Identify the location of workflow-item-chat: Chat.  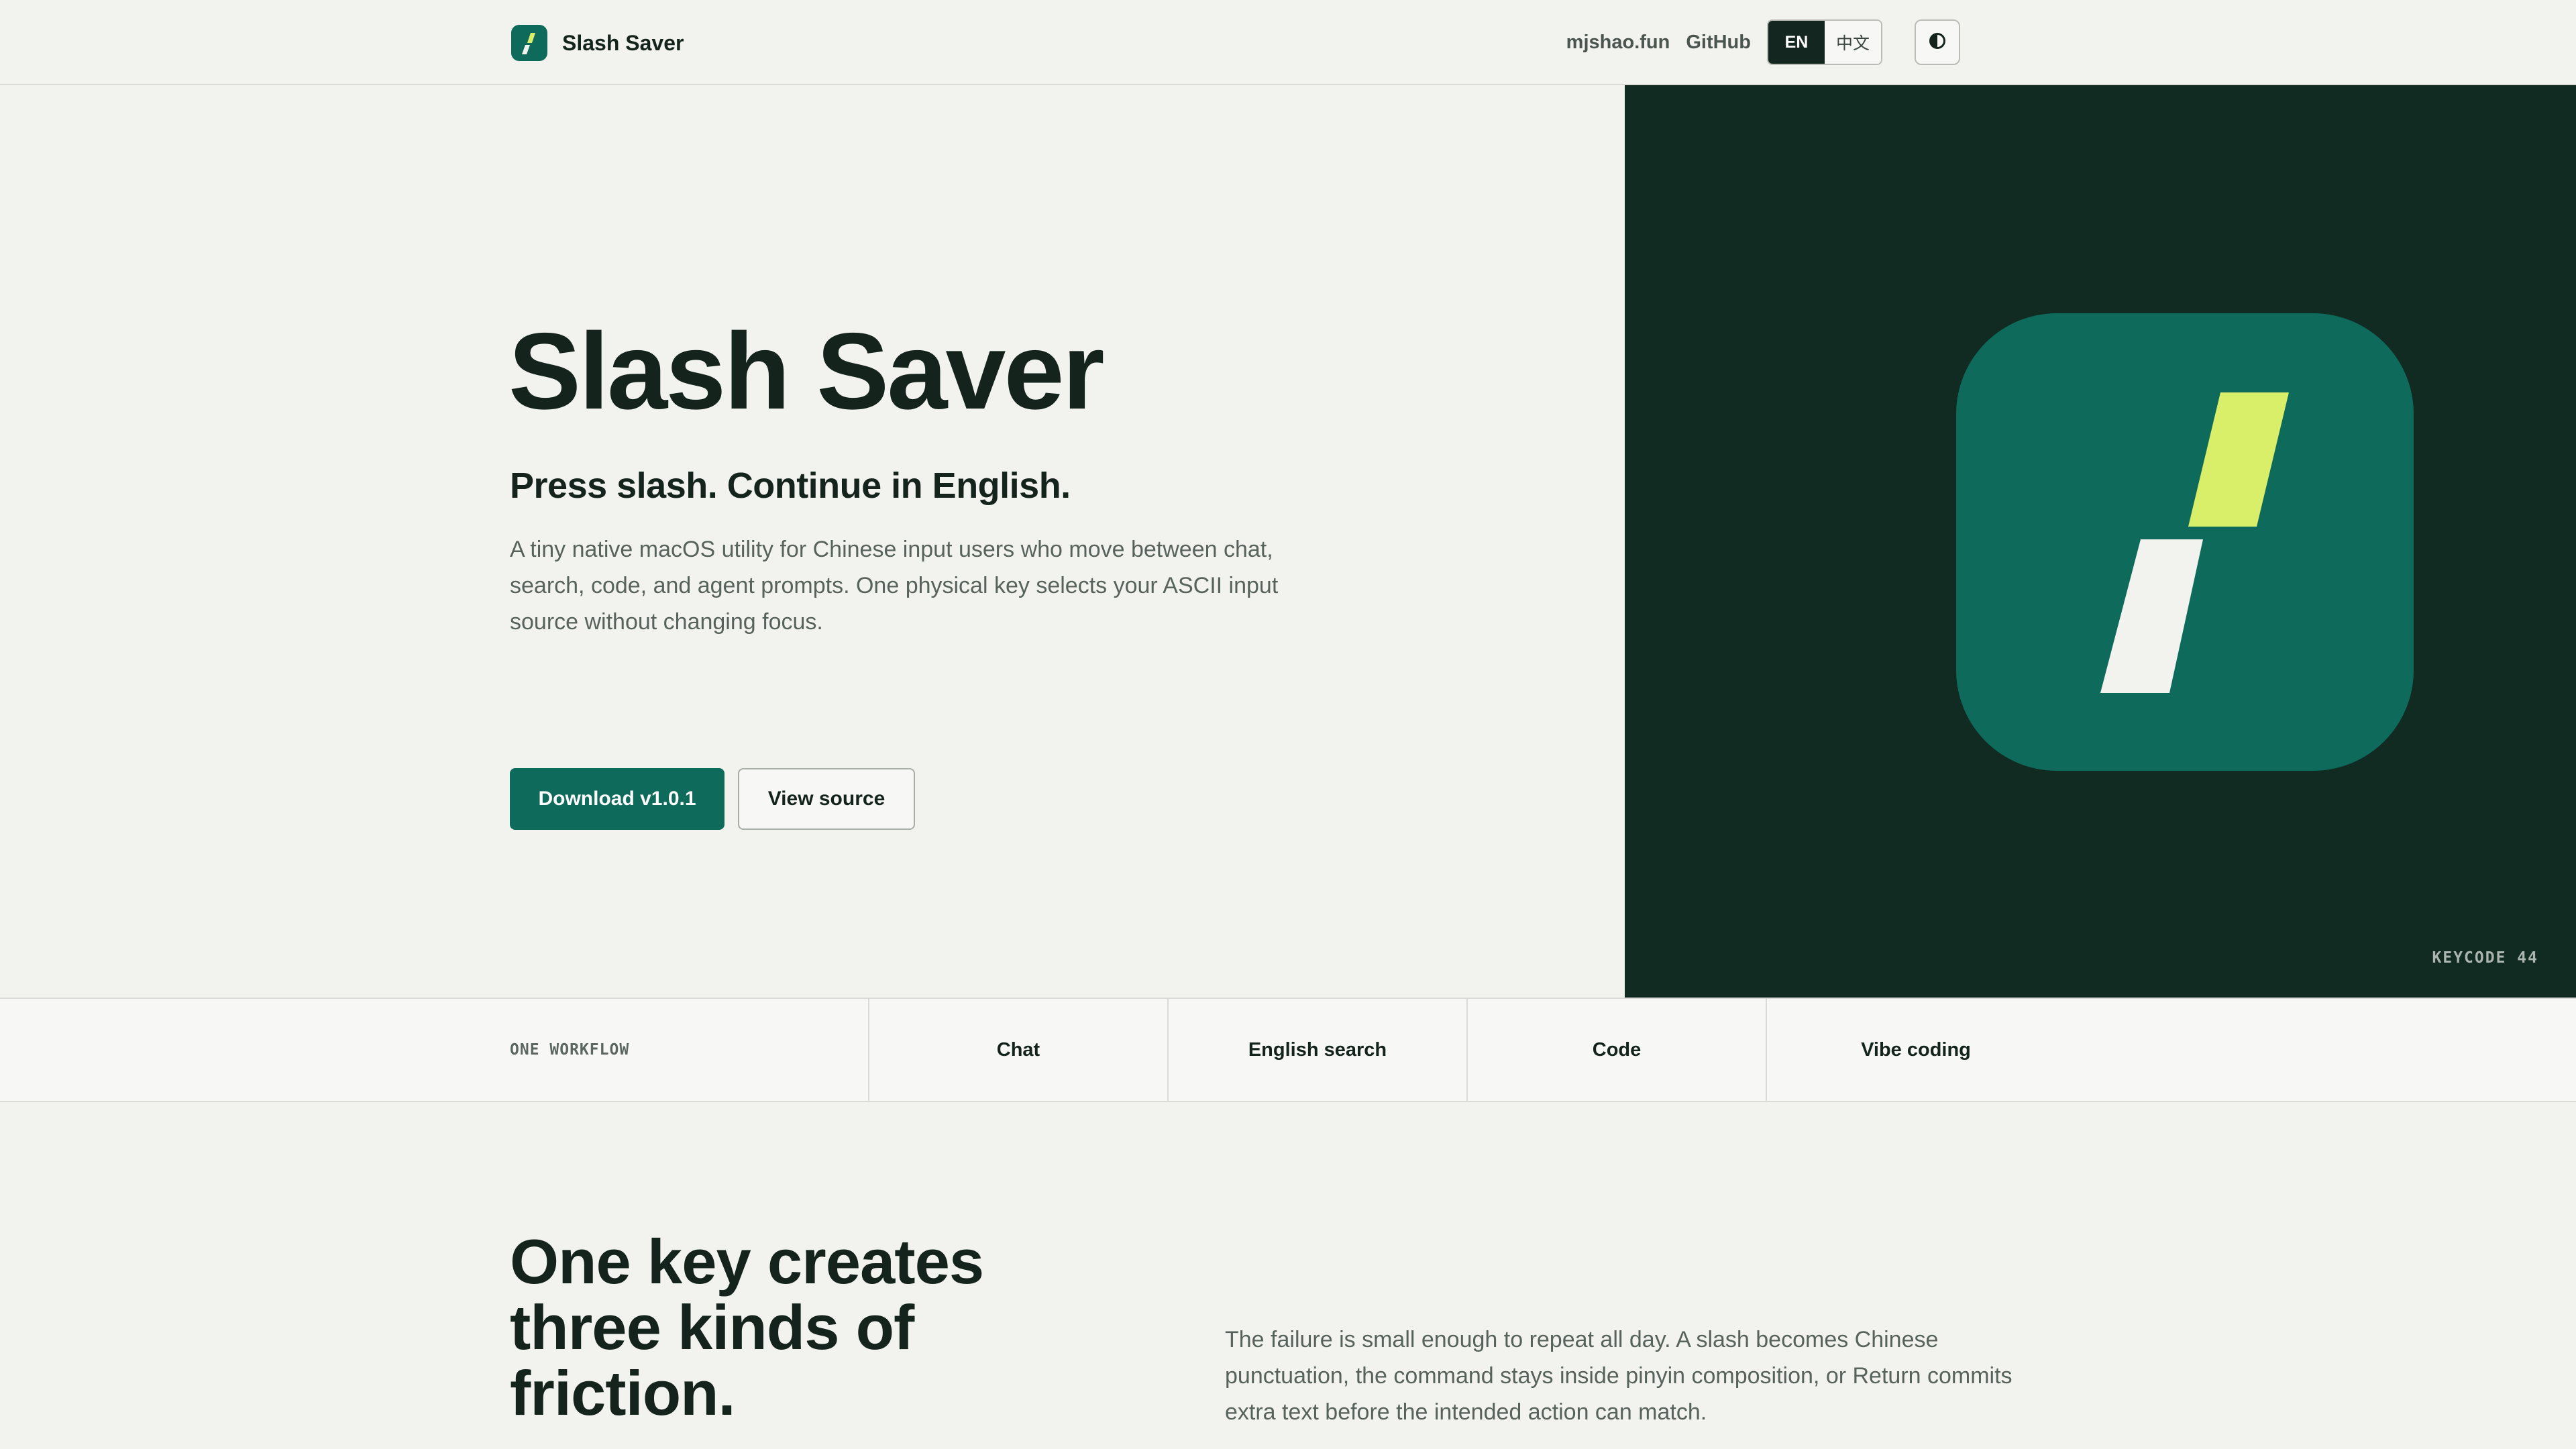
(1017, 1050).